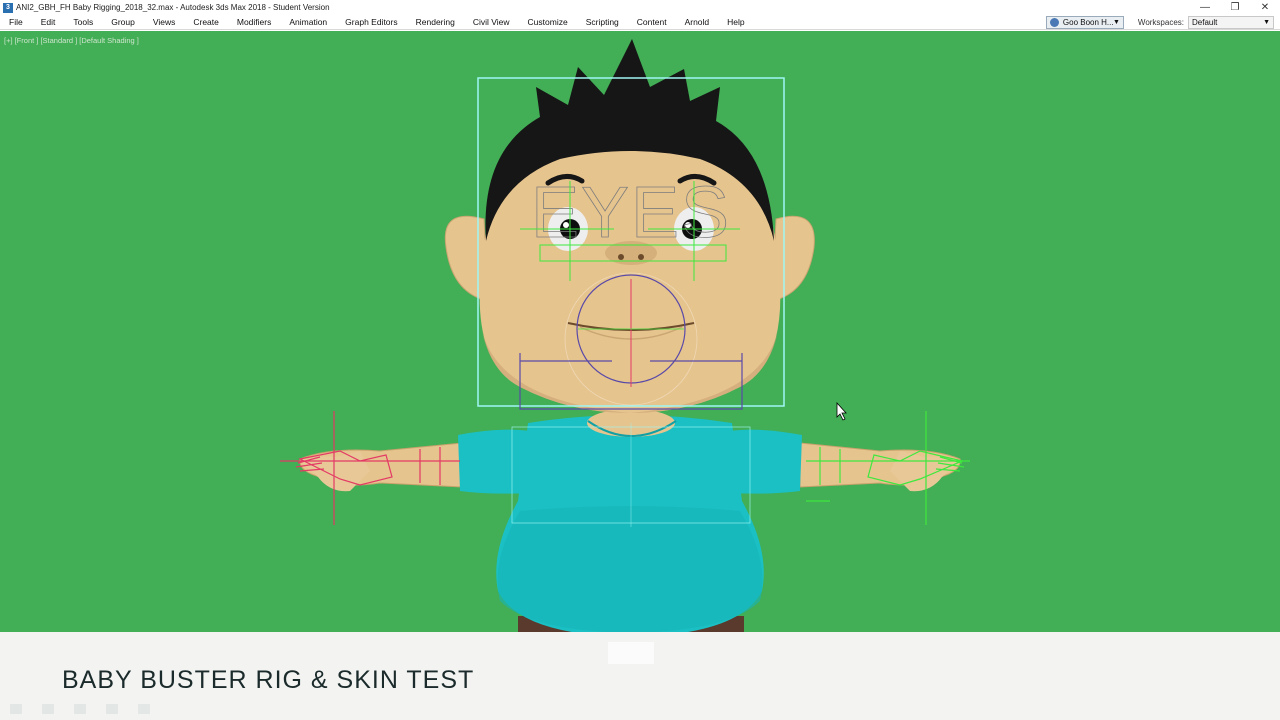 Image resolution: width=1280 pixels, height=720 pixels. Describe the element at coordinates (8, 7) in the screenshot. I see `app-logo-icon: 3` at that location.